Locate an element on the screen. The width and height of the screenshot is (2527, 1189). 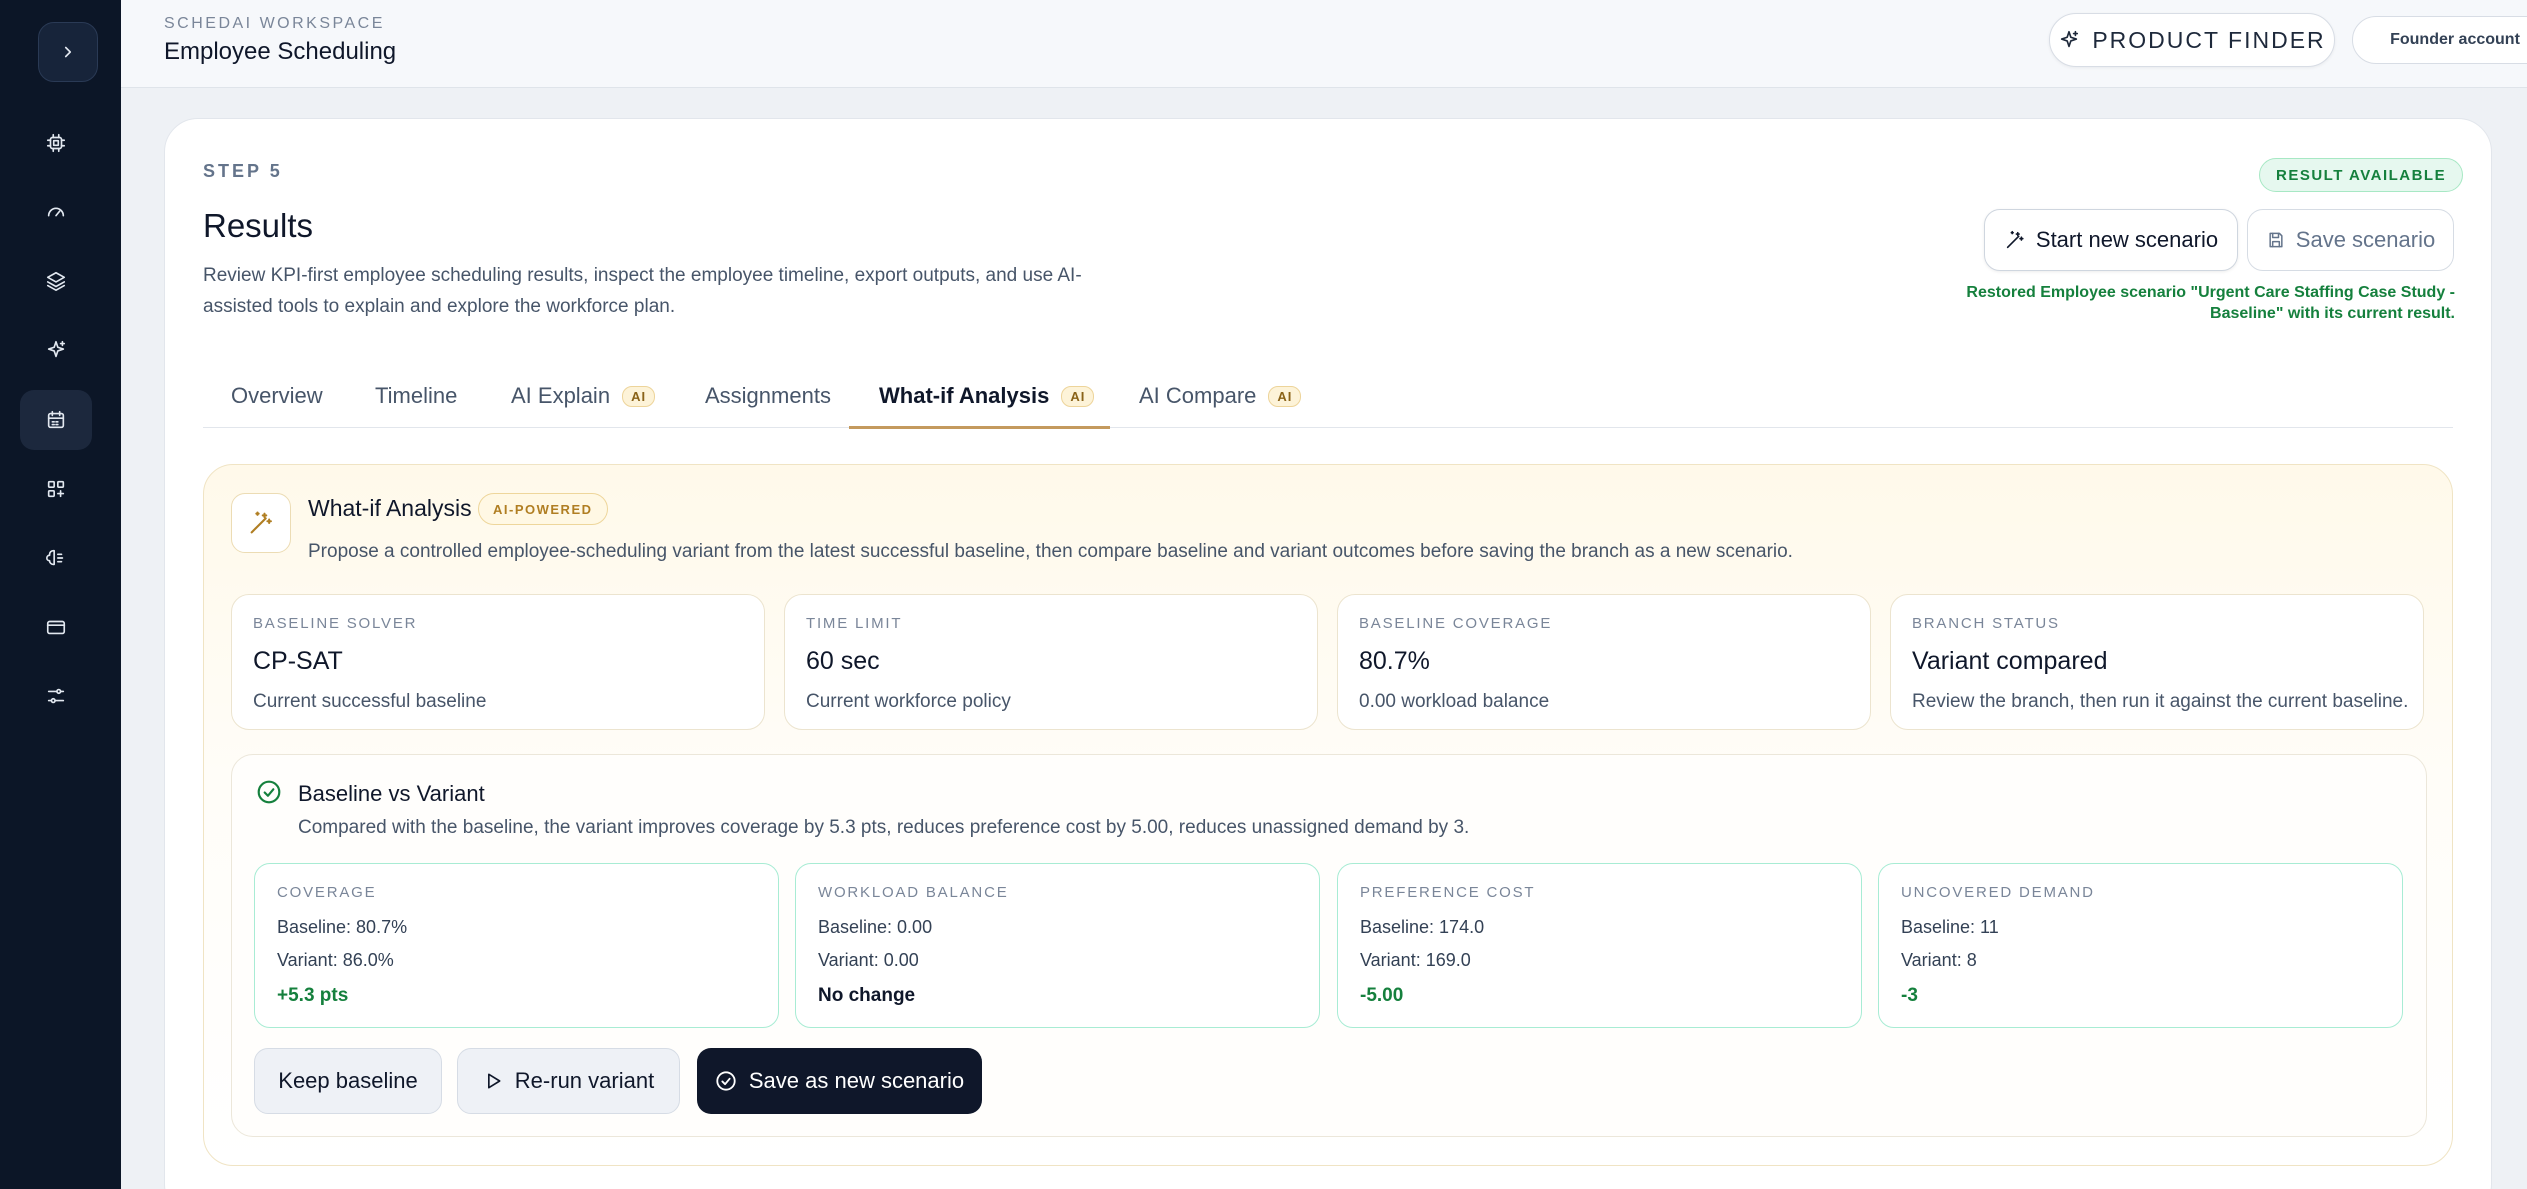
layers-icon is located at coordinates (56, 281).